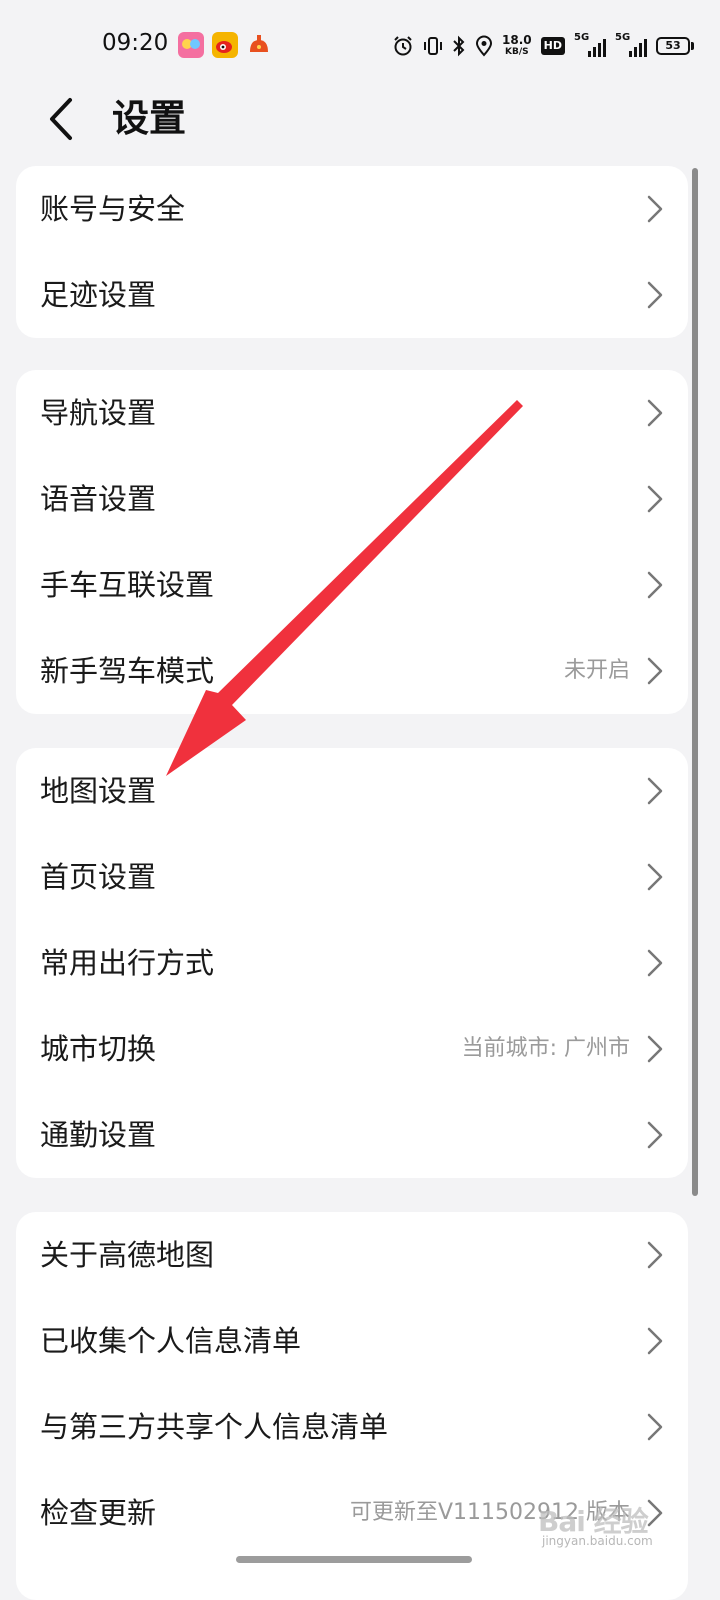 The image size is (720, 1600). Describe the element at coordinates (352, 499) in the screenshot. I see `settings-item-voice: 语音设置` at that location.